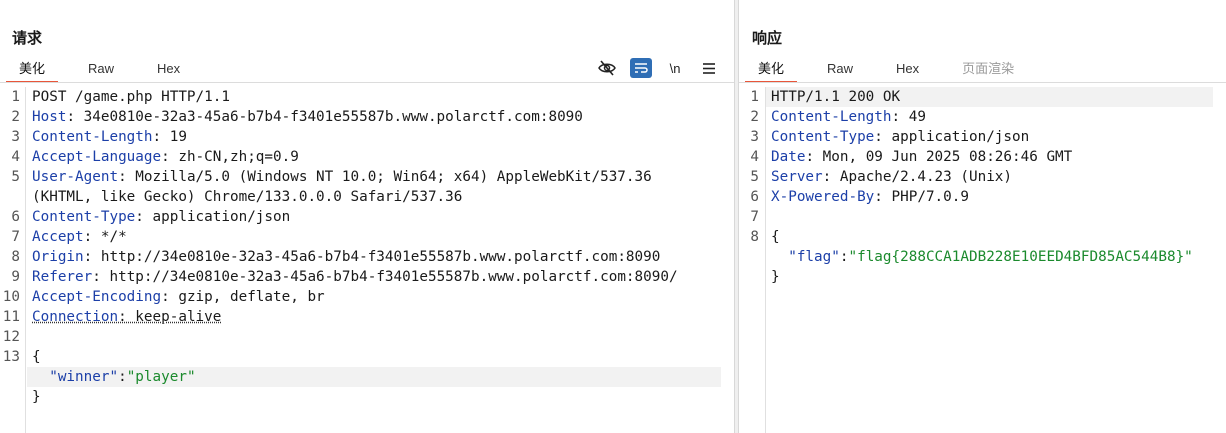  What do you see at coordinates (367, 137) in the screenshot?
I see `code-line: 3 Content-Length: 19` at bounding box center [367, 137].